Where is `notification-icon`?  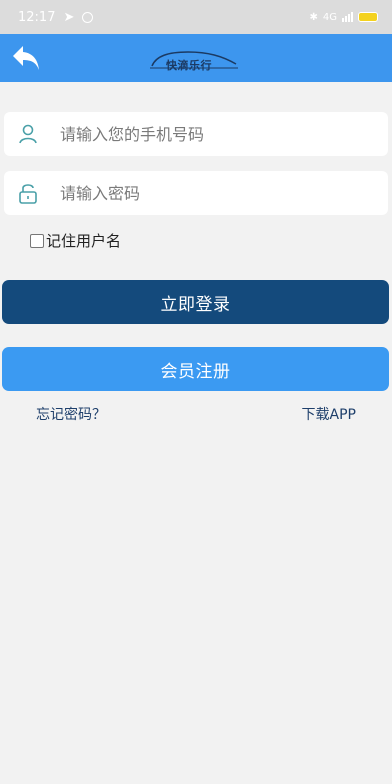
notification-icon is located at coordinates (88, 17).